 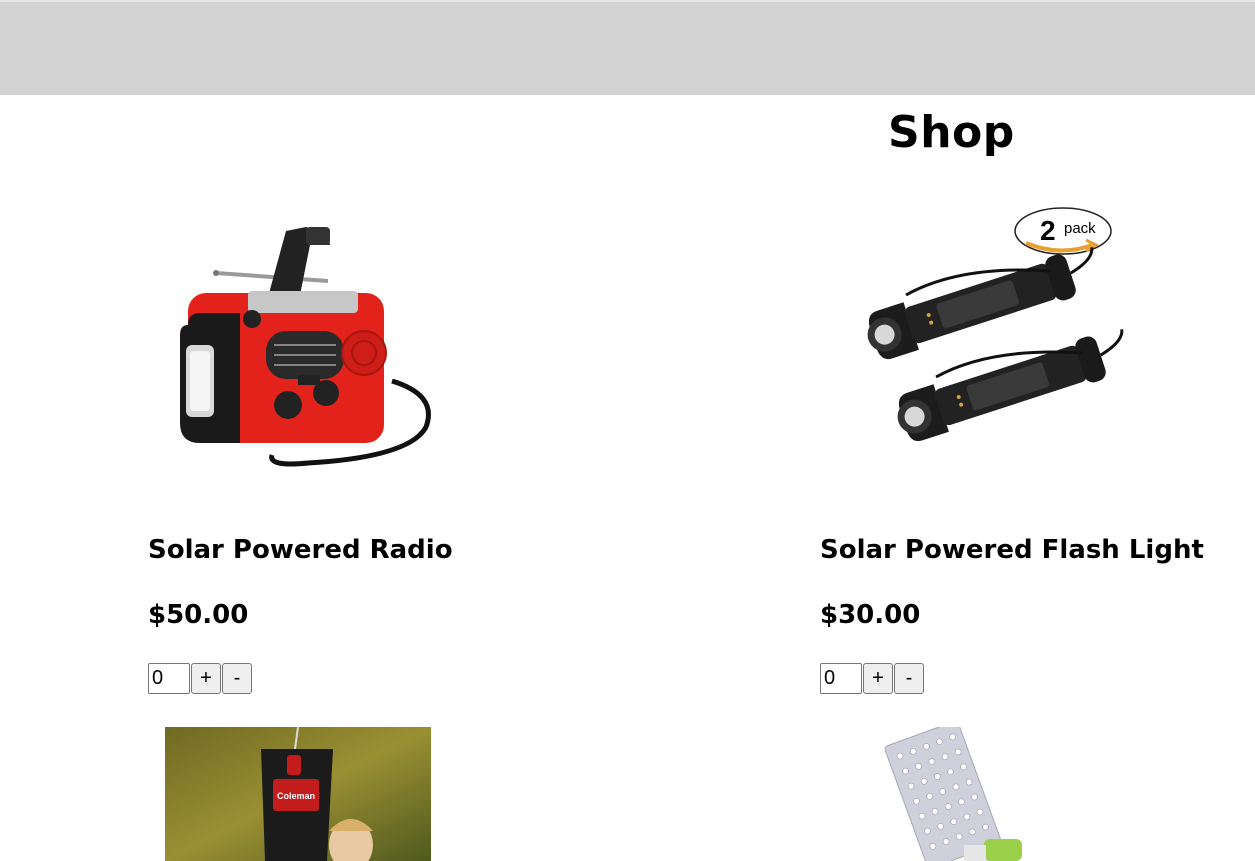 I want to click on product-name: Solar Powered Flash Light, so click(x=1012, y=550).